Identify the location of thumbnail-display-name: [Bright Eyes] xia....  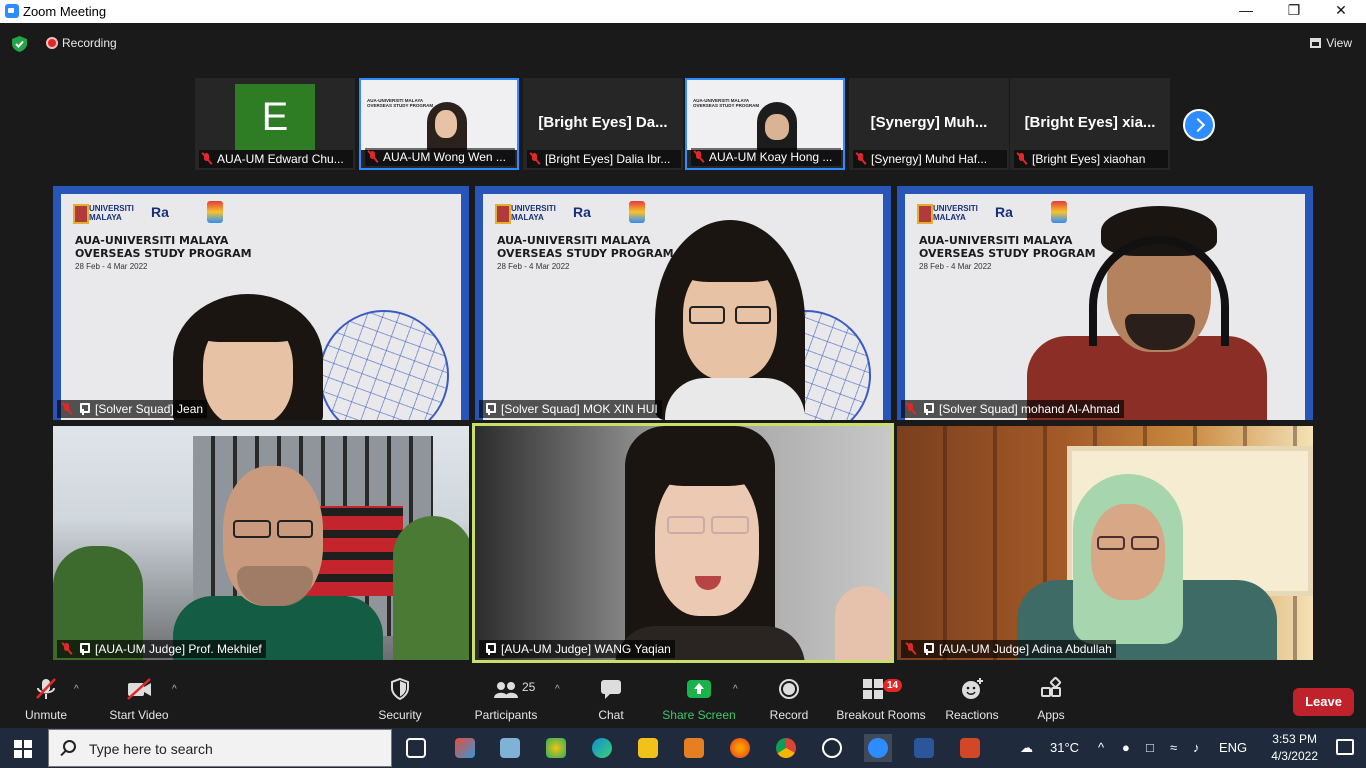
(1090, 122).